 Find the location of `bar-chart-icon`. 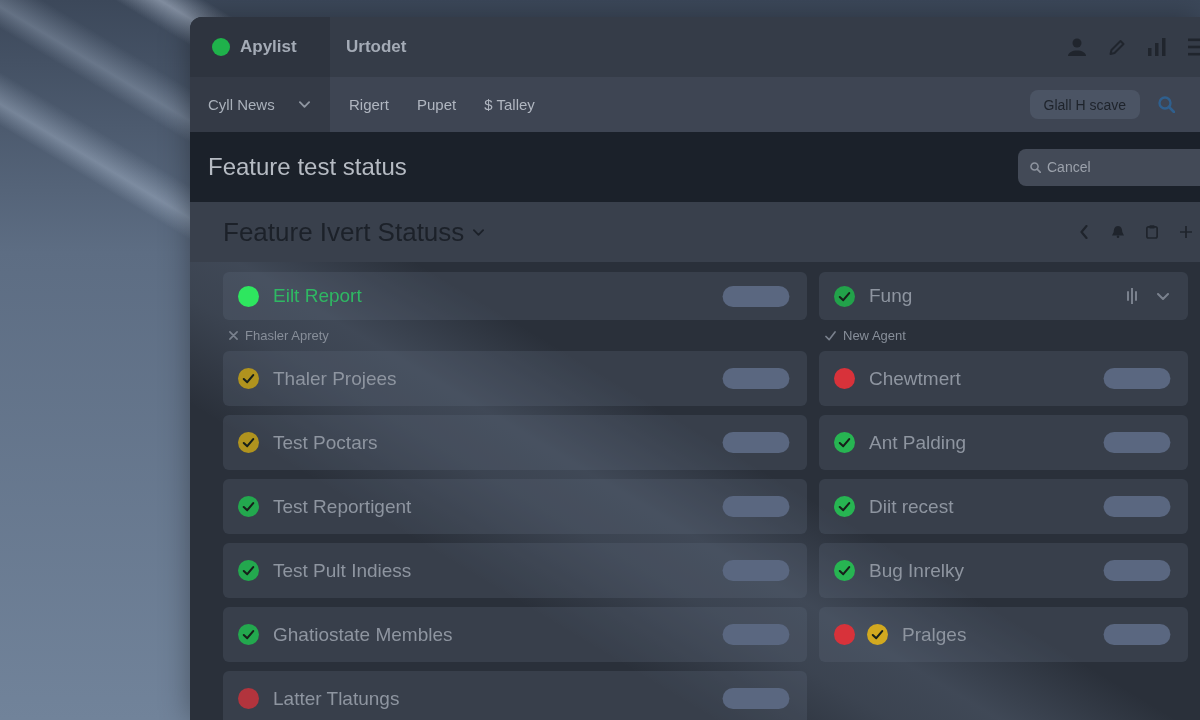

bar-chart-icon is located at coordinates (1157, 47).